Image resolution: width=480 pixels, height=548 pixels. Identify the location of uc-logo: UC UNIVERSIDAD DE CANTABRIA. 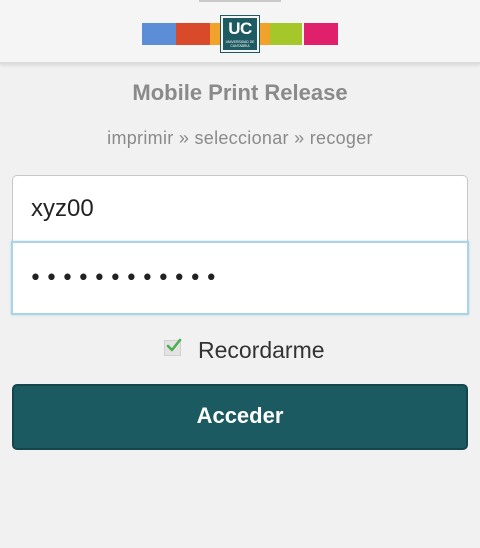
(240, 34).